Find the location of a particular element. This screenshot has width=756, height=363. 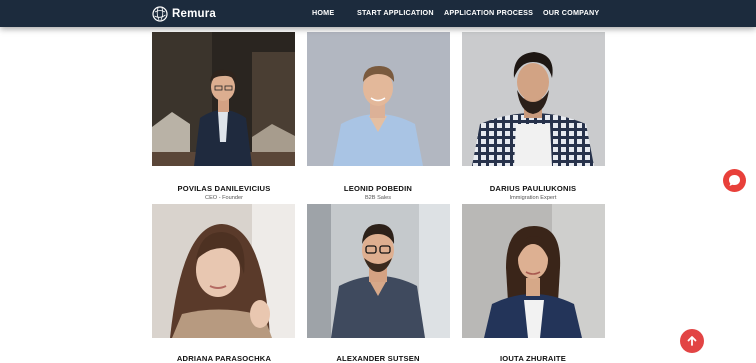

team-photo-alexander is located at coordinates (378, 271).